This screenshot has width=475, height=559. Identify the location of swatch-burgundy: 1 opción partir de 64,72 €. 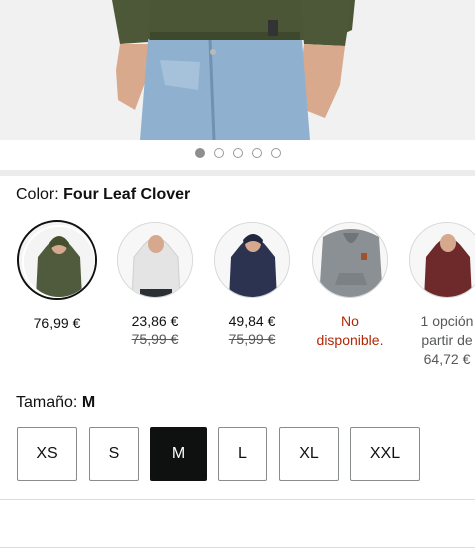
(441, 294).